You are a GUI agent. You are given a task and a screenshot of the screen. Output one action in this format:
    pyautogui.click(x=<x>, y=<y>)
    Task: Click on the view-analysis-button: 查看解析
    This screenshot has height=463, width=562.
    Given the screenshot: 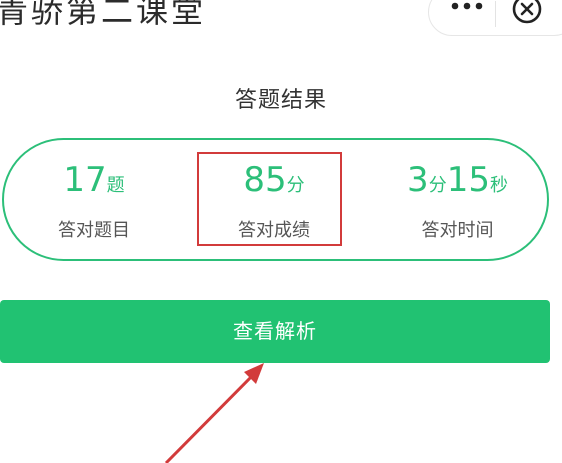 What is the action you would take?
    pyautogui.click(x=275, y=331)
    